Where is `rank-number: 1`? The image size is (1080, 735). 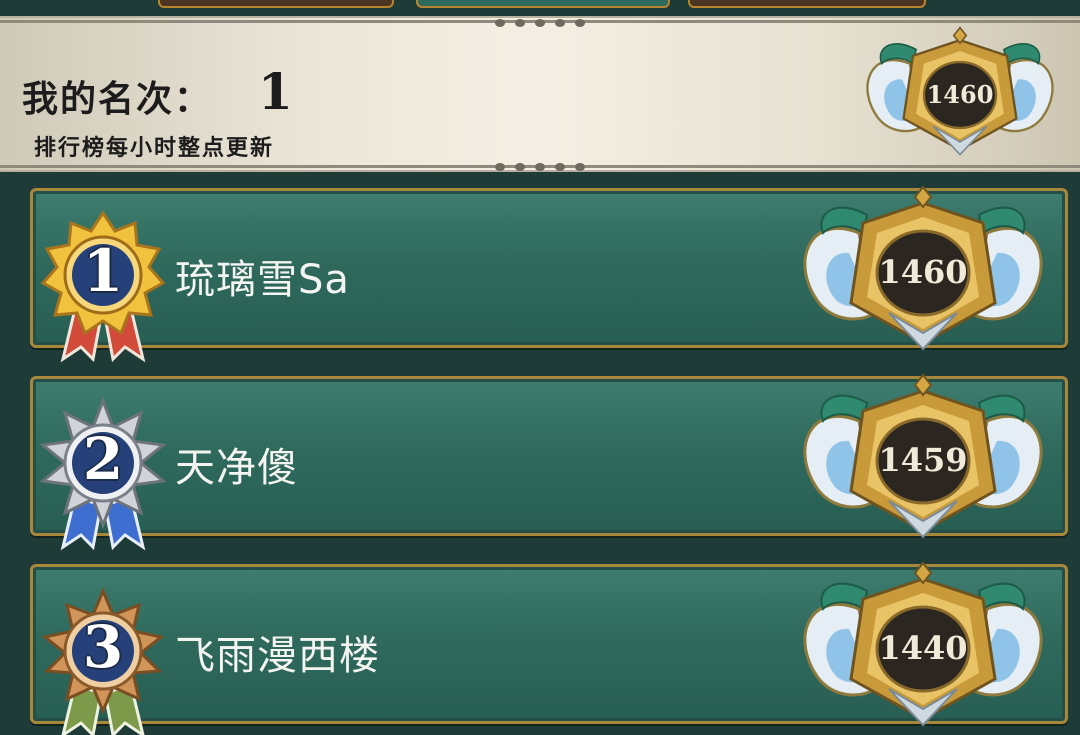
rank-number: 1 is located at coordinates (103, 271).